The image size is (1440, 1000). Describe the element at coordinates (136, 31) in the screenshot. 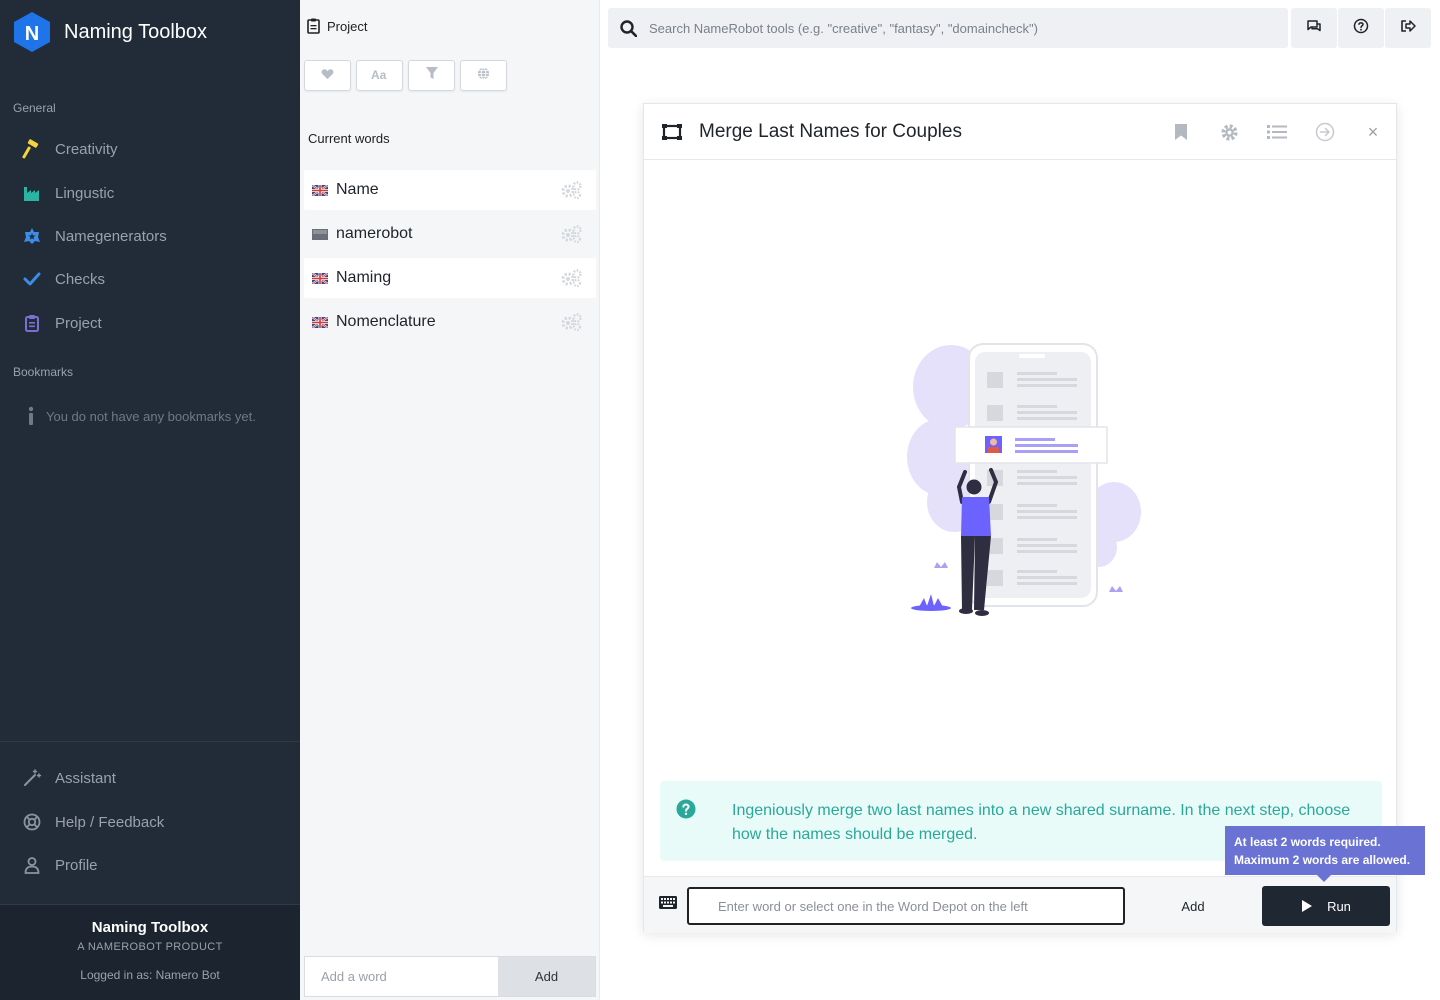

I see `app-title: Naming Toolbox` at that location.